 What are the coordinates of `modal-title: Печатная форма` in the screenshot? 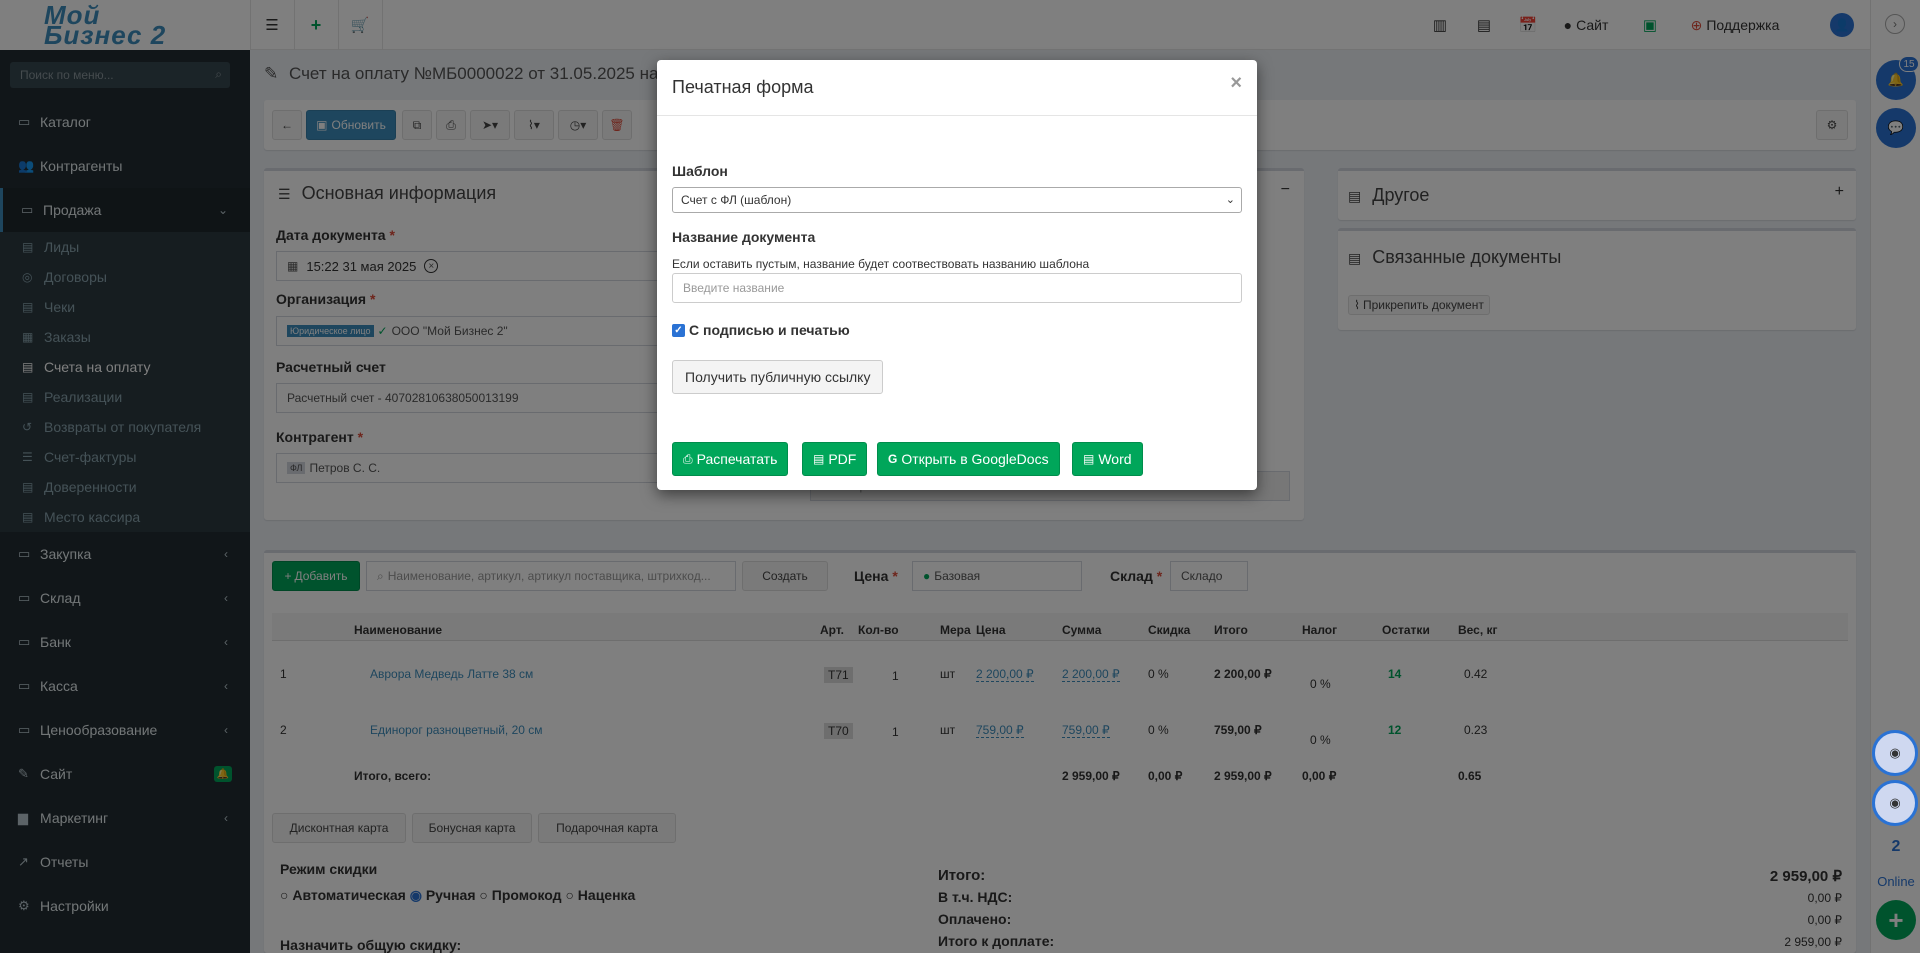 It's located at (743, 87).